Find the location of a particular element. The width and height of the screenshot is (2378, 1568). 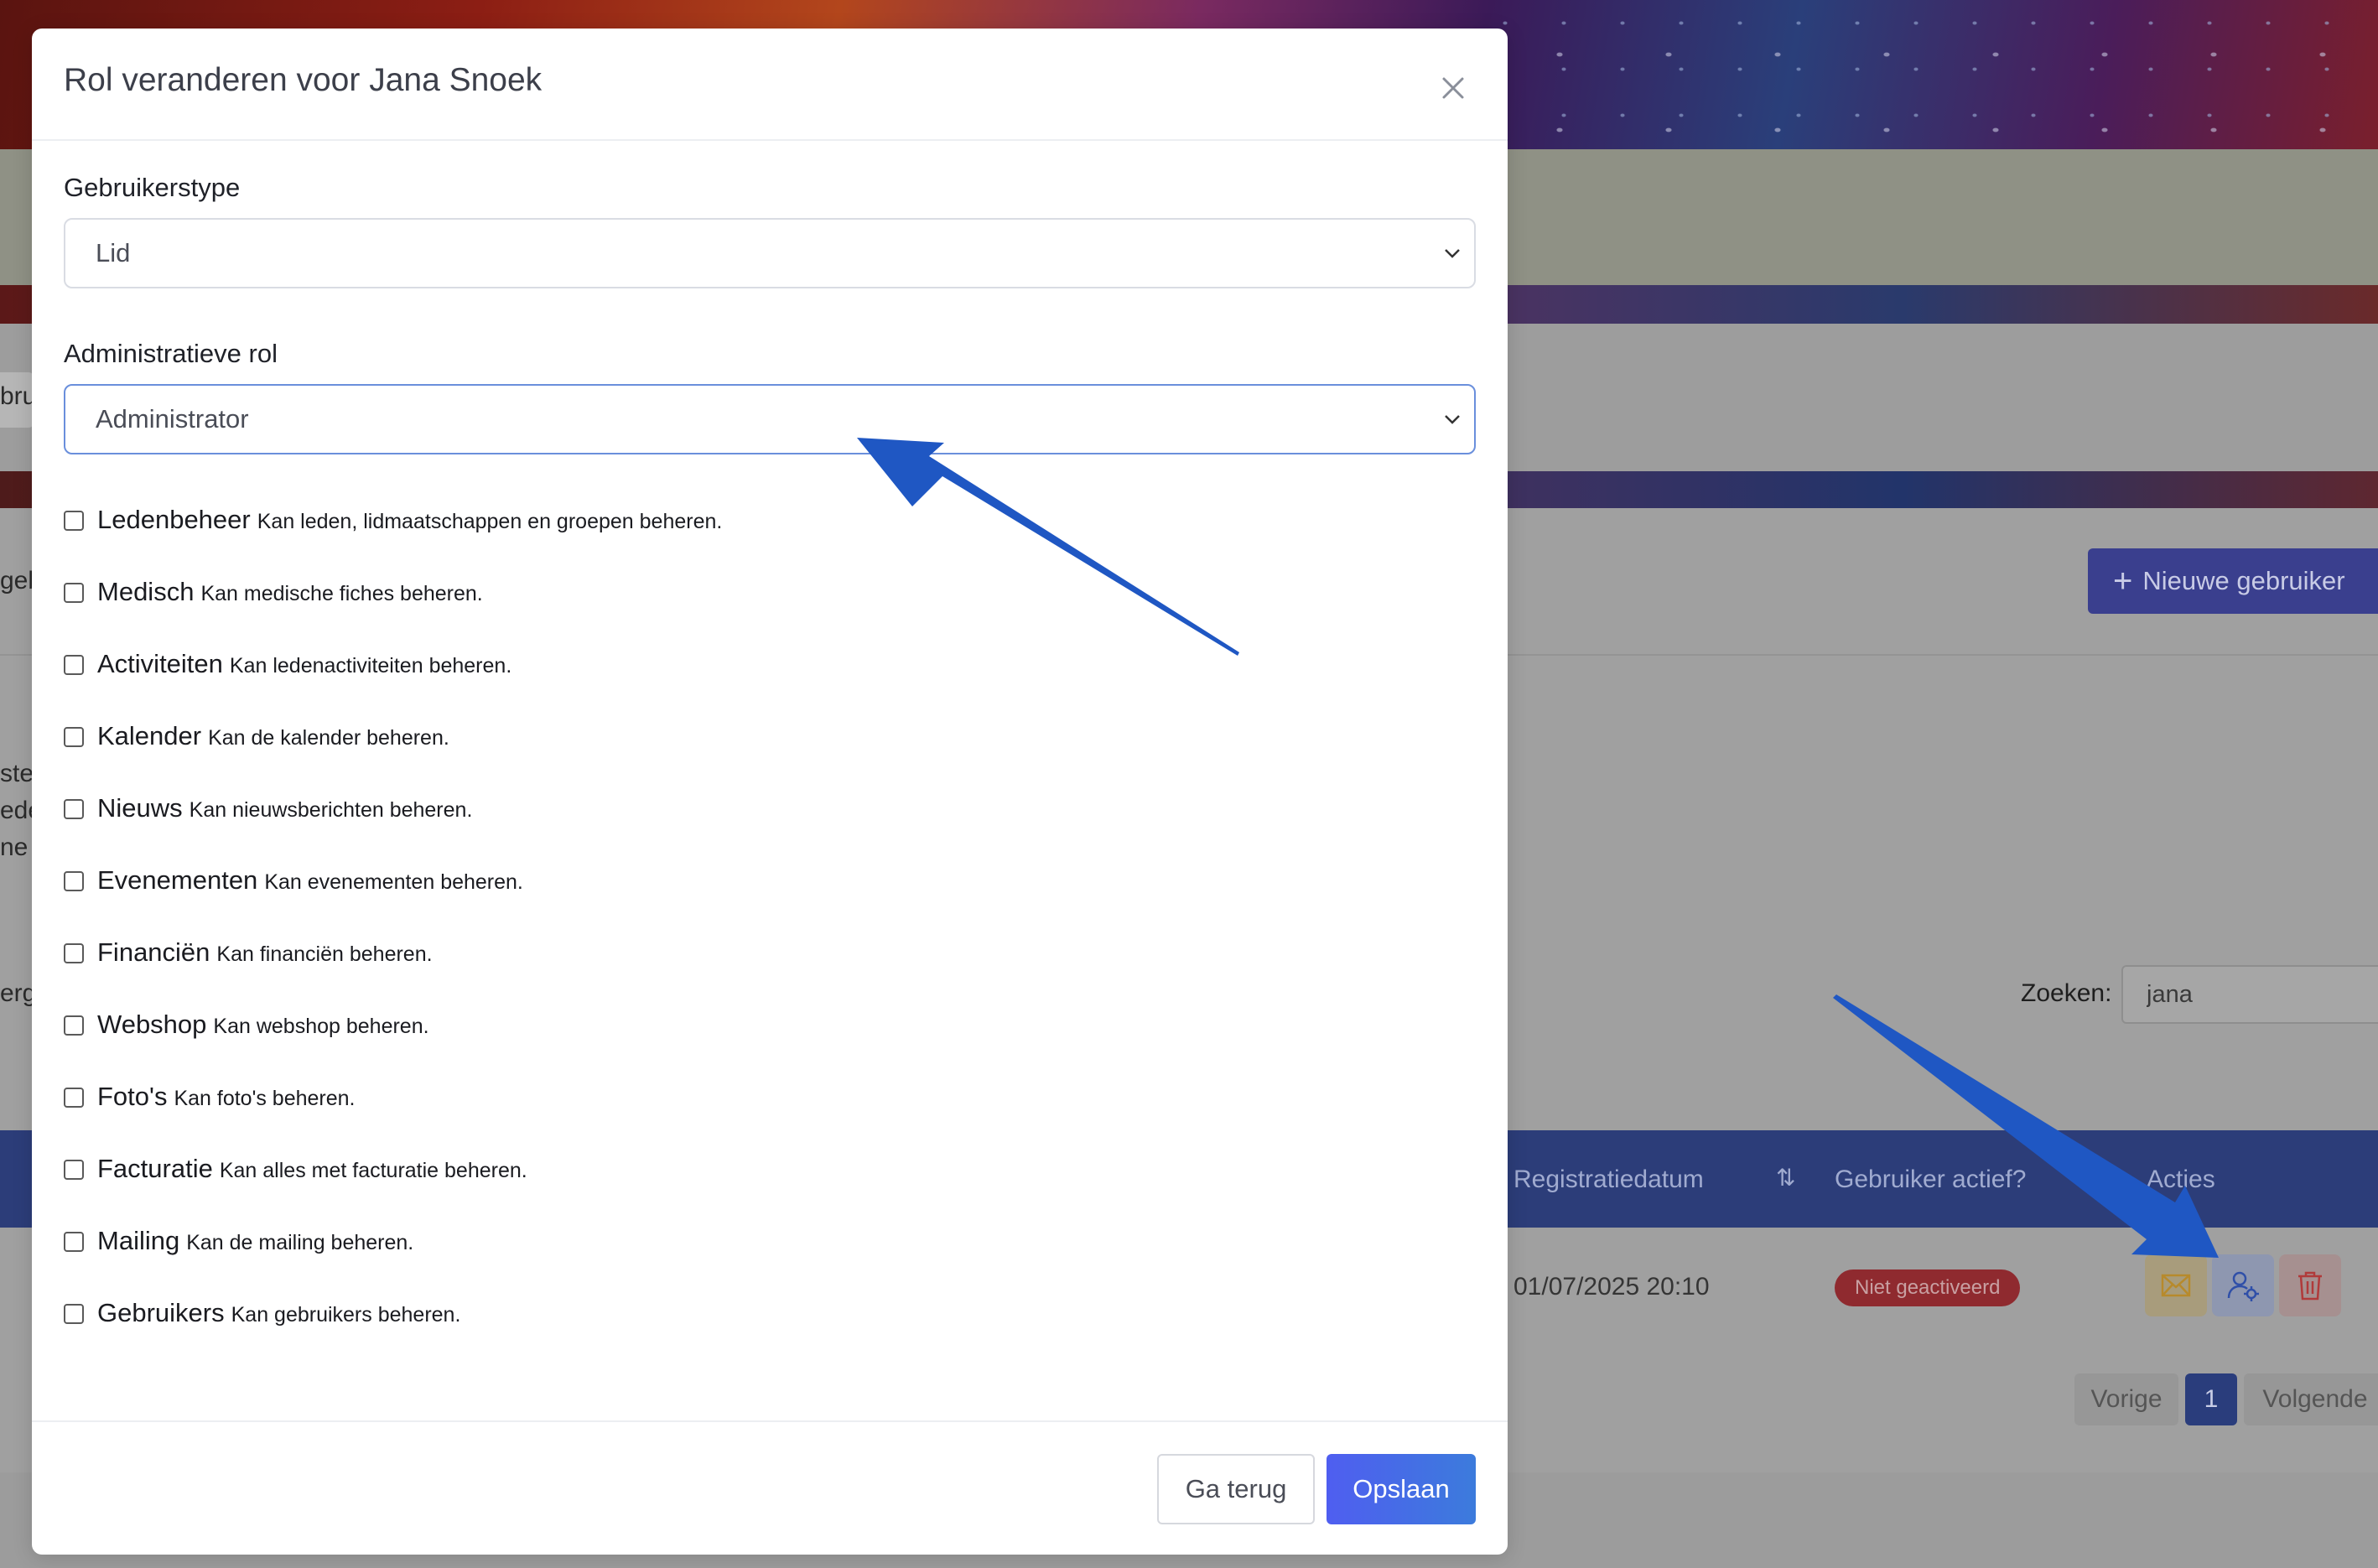

trash-icon is located at coordinates (2310, 1286).